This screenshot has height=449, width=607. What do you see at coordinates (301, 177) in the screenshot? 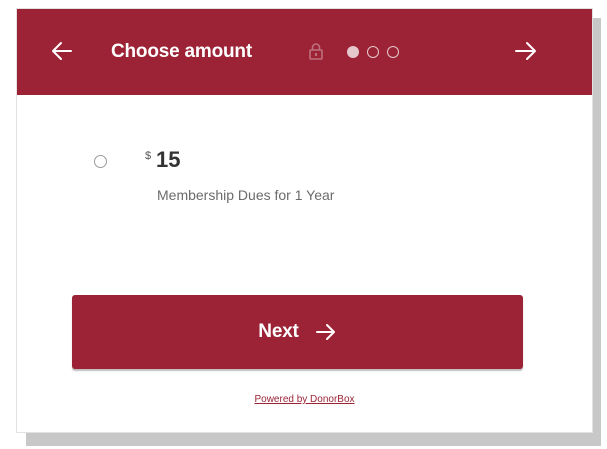
I see `amount-option: $ 15 Membership Dues for 1 Year` at bounding box center [301, 177].